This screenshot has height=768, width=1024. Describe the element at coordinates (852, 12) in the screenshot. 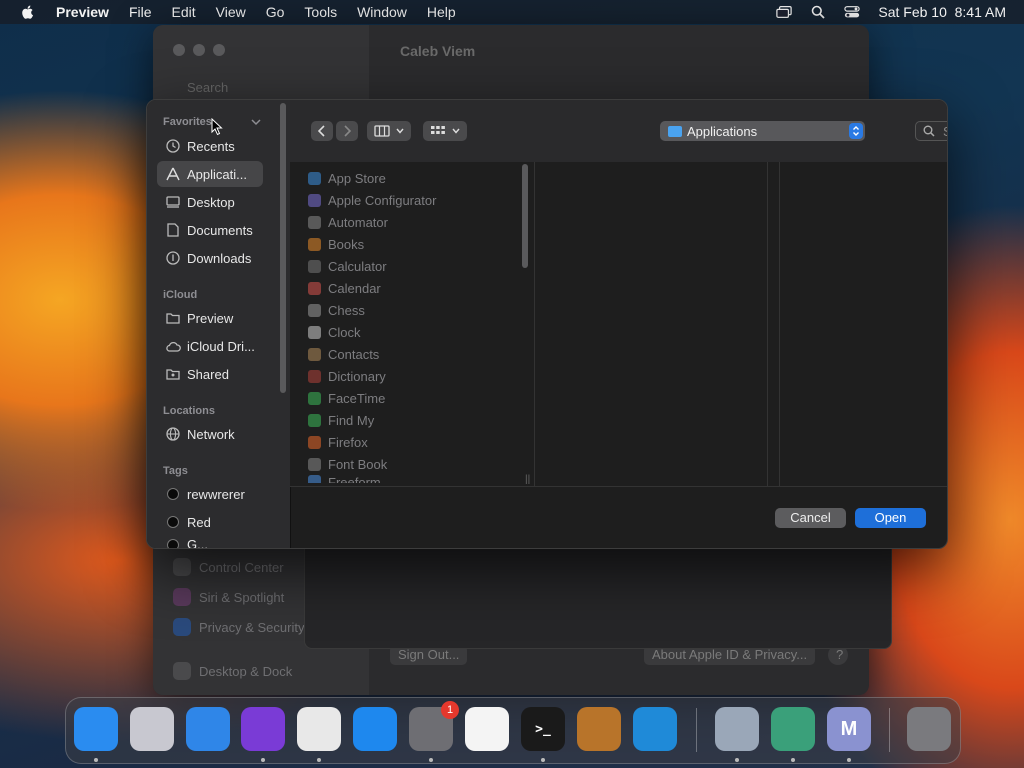

I see `control-center-icon` at that location.